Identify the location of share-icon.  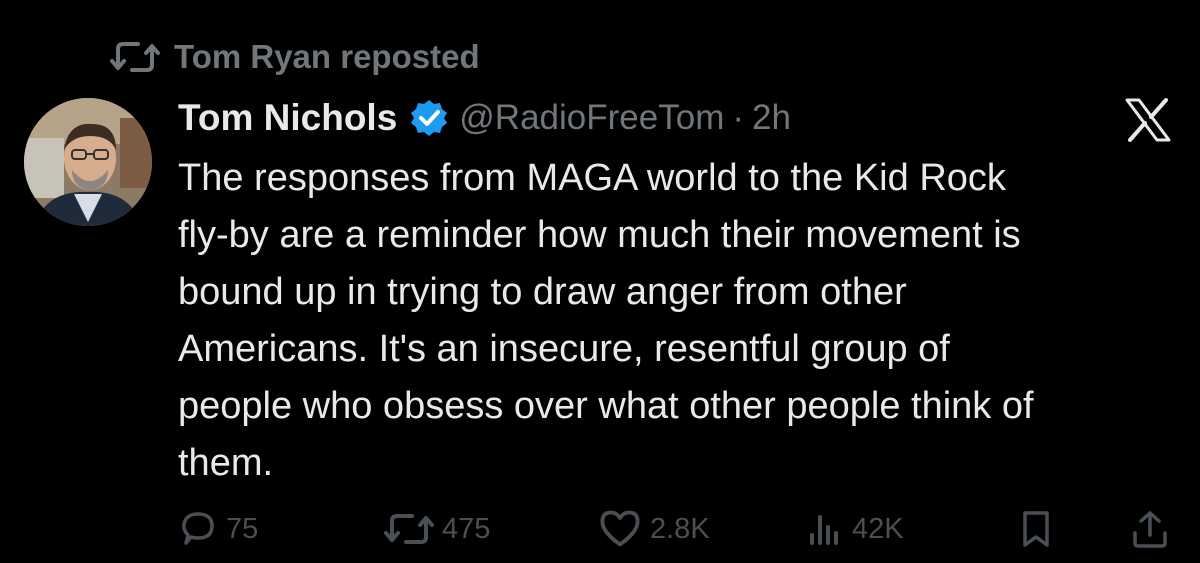
(1150, 529).